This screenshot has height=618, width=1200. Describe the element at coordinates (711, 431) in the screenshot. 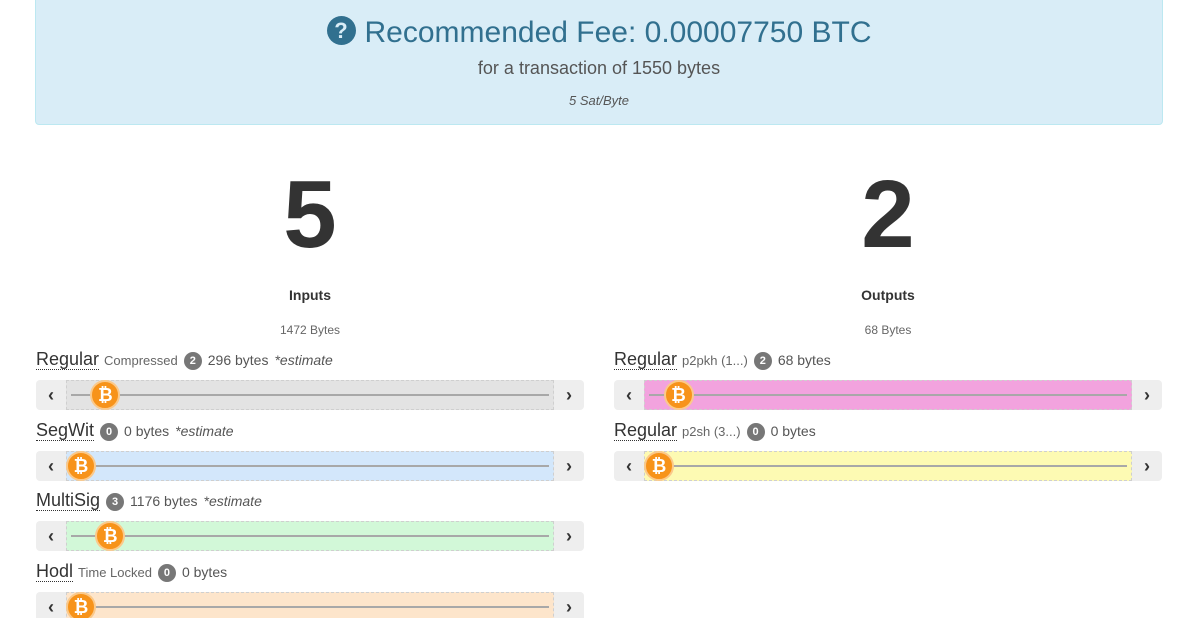

I see `output-type-sub: p2sh (3...)` at that location.